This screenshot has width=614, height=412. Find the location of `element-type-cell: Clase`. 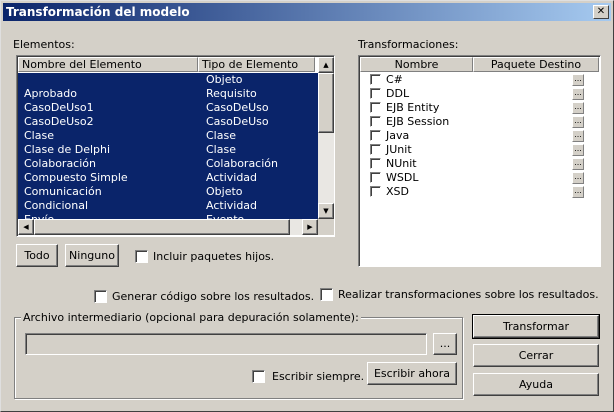

element-type-cell: Clase is located at coordinates (221, 135).